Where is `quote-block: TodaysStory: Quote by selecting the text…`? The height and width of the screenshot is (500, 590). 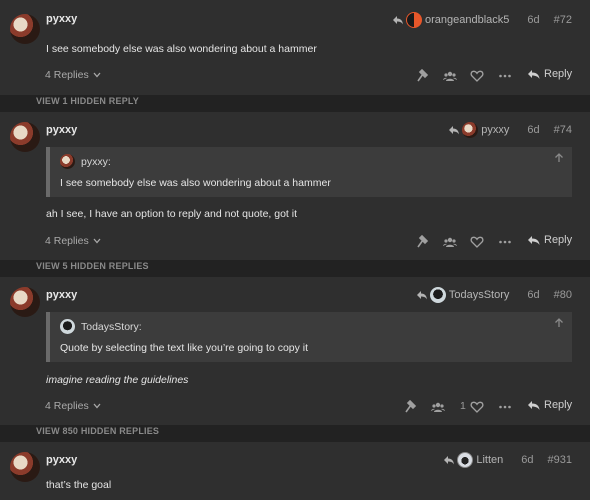 quote-block: TodaysStory: Quote by selecting the text… is located at coordinates (309, 337).